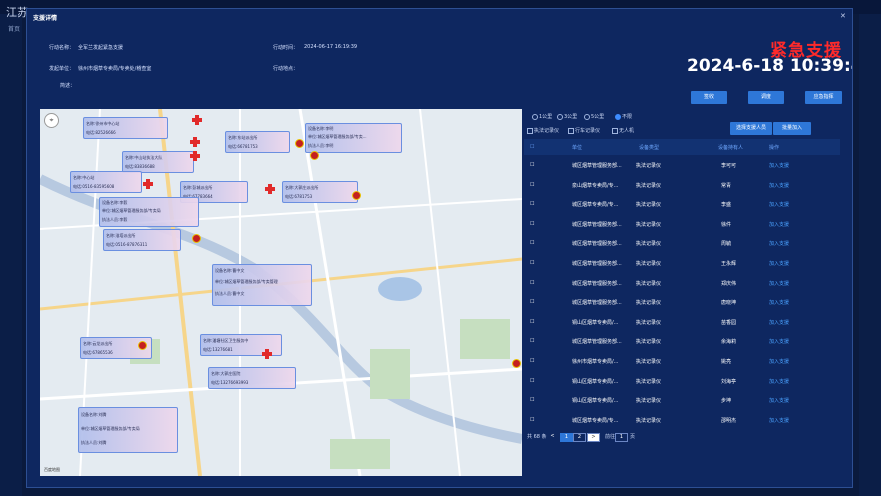  I want to click on pager-goto-input: 1, so click(621, 437).